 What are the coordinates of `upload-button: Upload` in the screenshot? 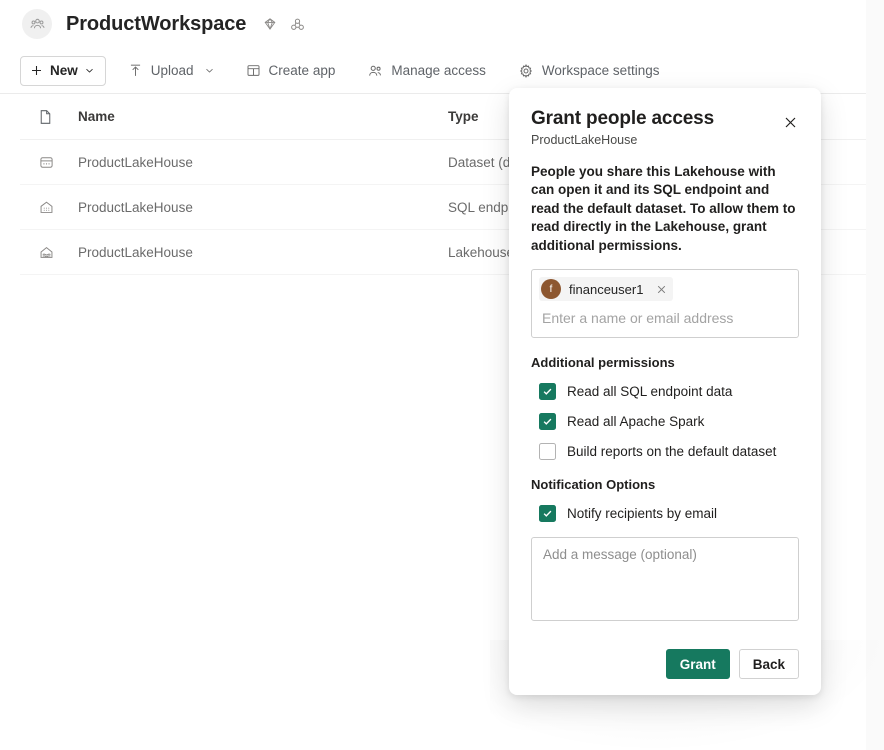 It's located at (171, 71).